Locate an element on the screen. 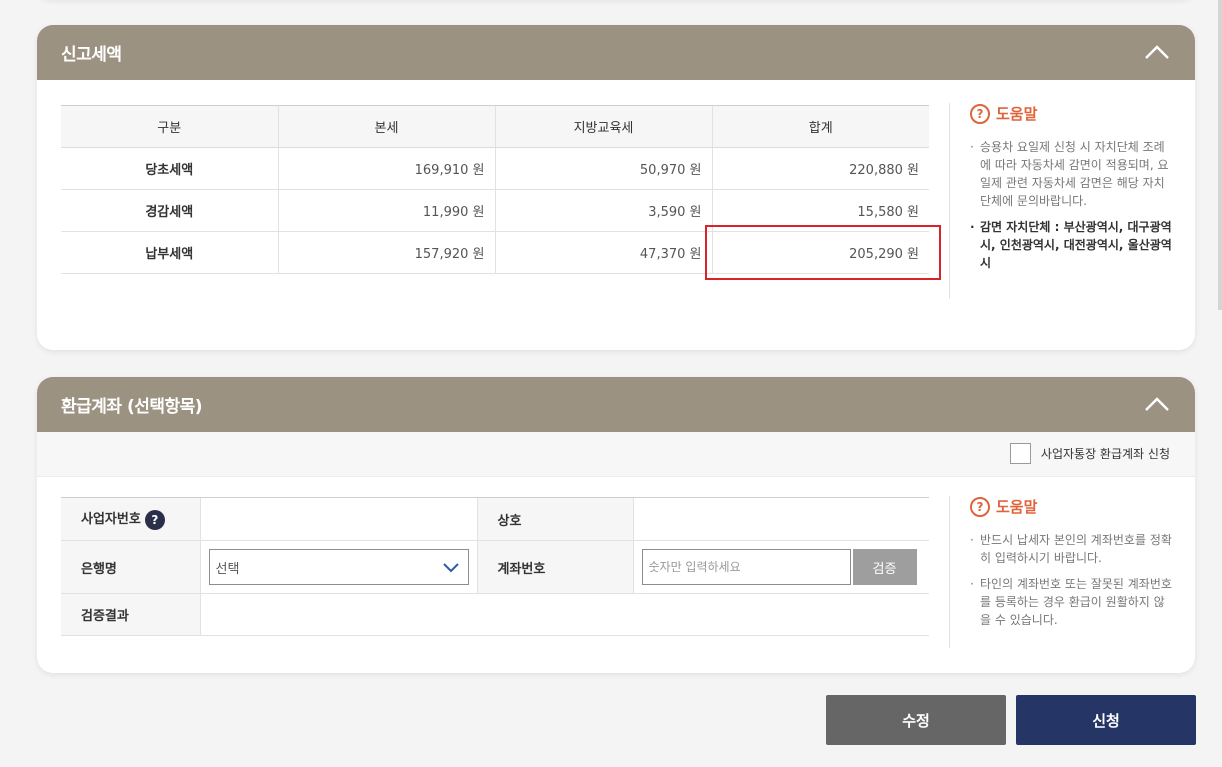  col-header-total: 합계 is located at coordinates (820, 126).